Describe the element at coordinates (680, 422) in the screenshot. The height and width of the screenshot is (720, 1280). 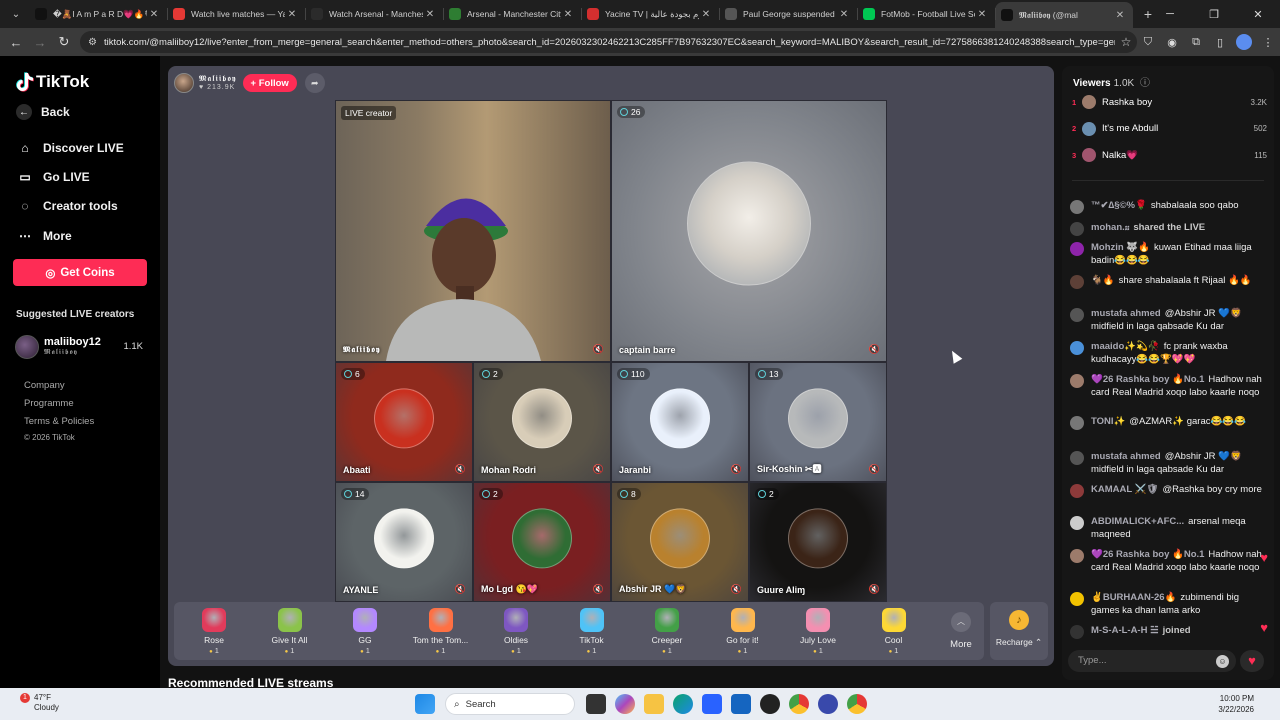
I see `guest-cell: 110 Jaranbi 🔇` at that location.